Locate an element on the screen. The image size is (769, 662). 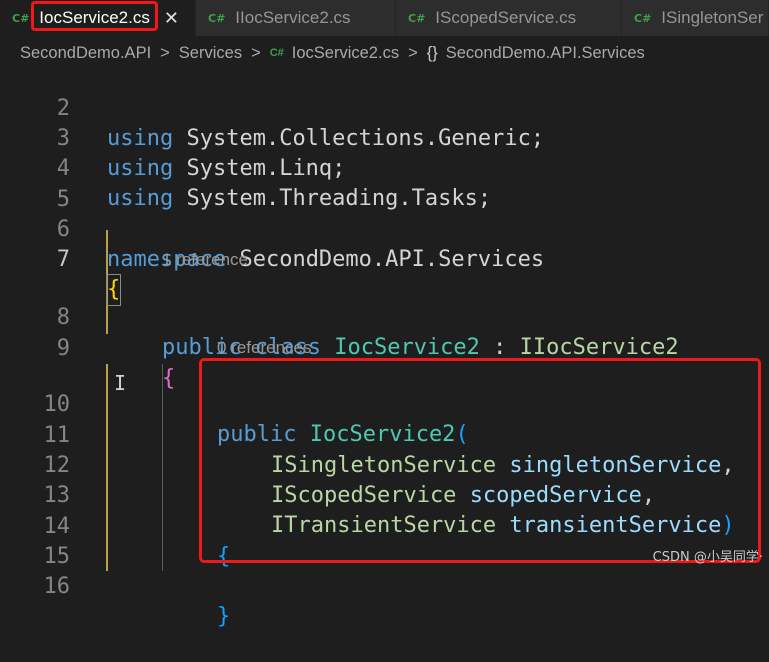
code-line-6: 6 namespace SecondDemo.API.Services is located at coordinates (384, 228).